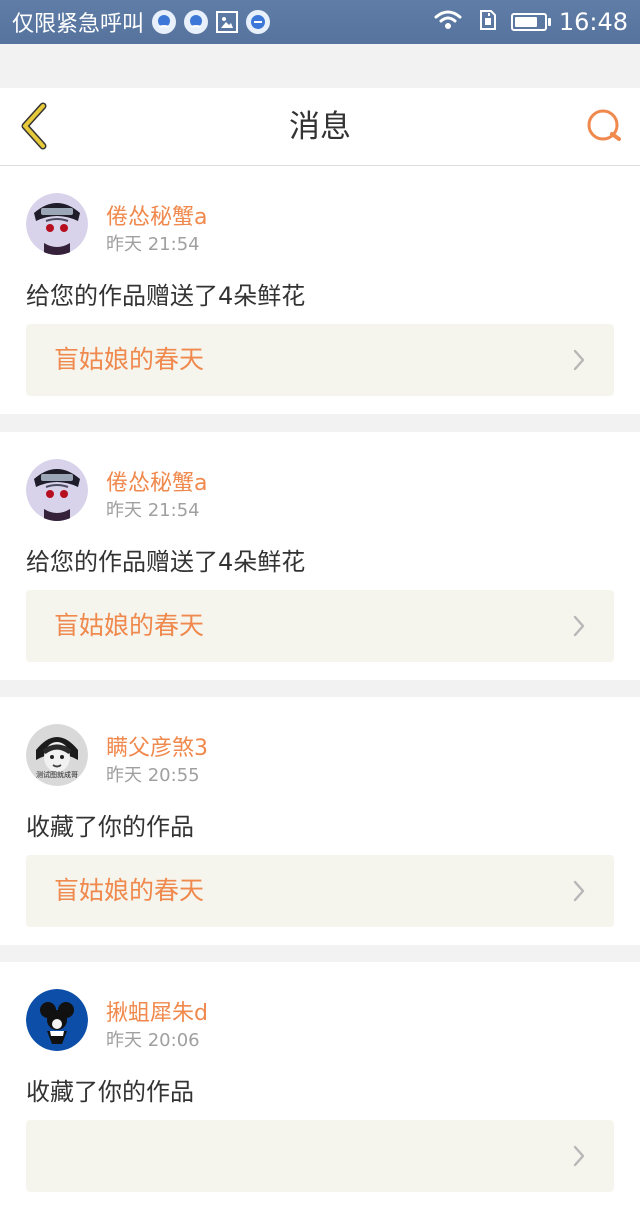  Describe the element at coordinates (164, 22) in the screenshot. I see `qq-notification-icon` at that location.